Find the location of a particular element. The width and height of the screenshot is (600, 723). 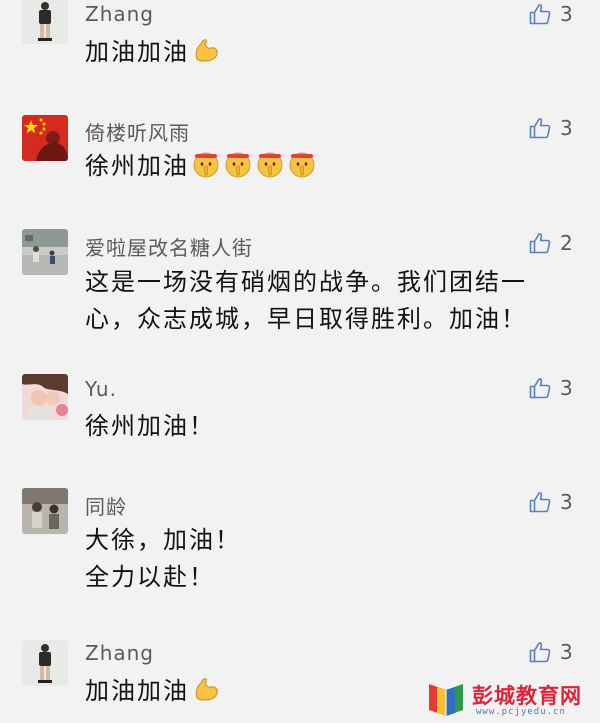

watermark: 彭城教育网 www.pcjyedu.cn is located at coordinates (510, 698).